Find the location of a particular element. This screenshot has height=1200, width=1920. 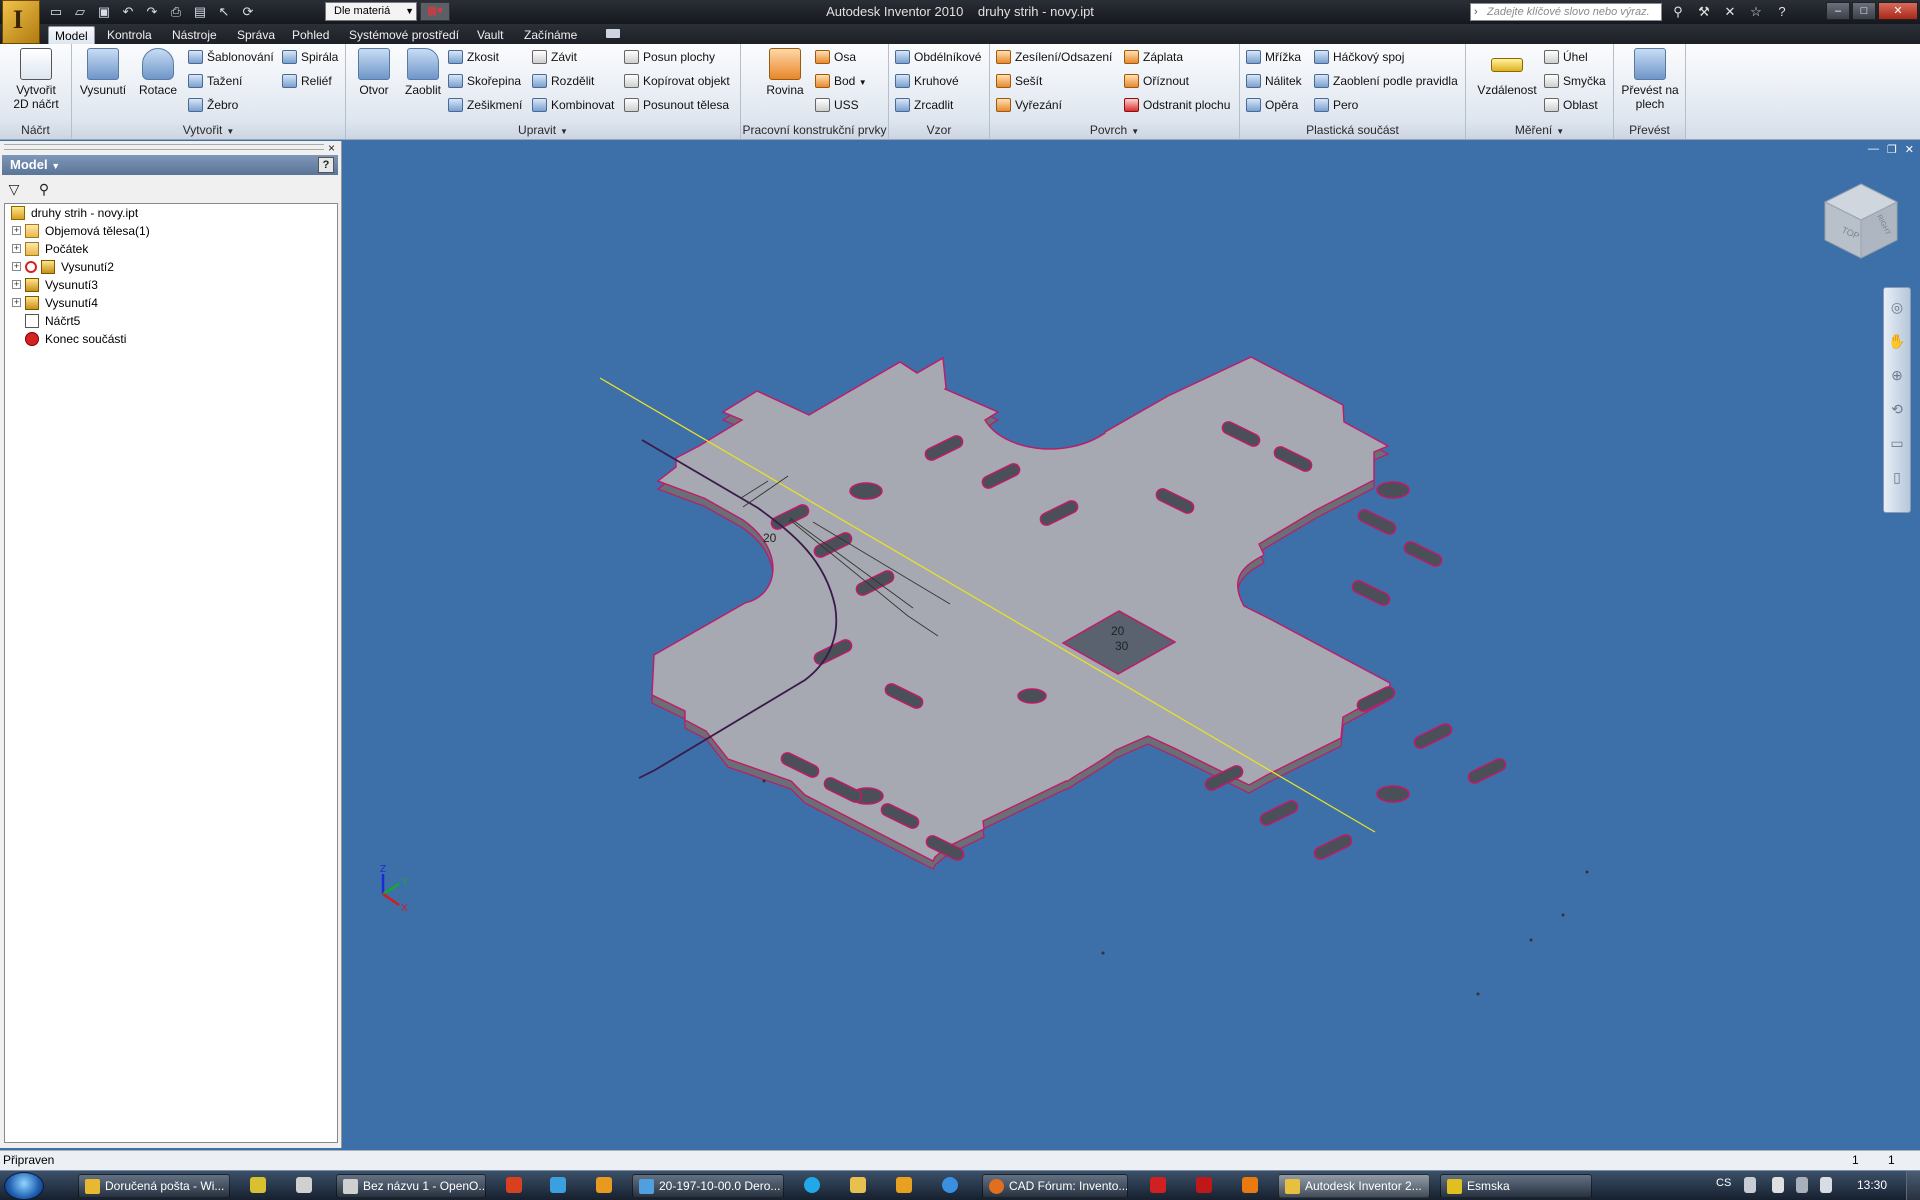

draft-button: Zešikmení is located at coordinates (485, 105).